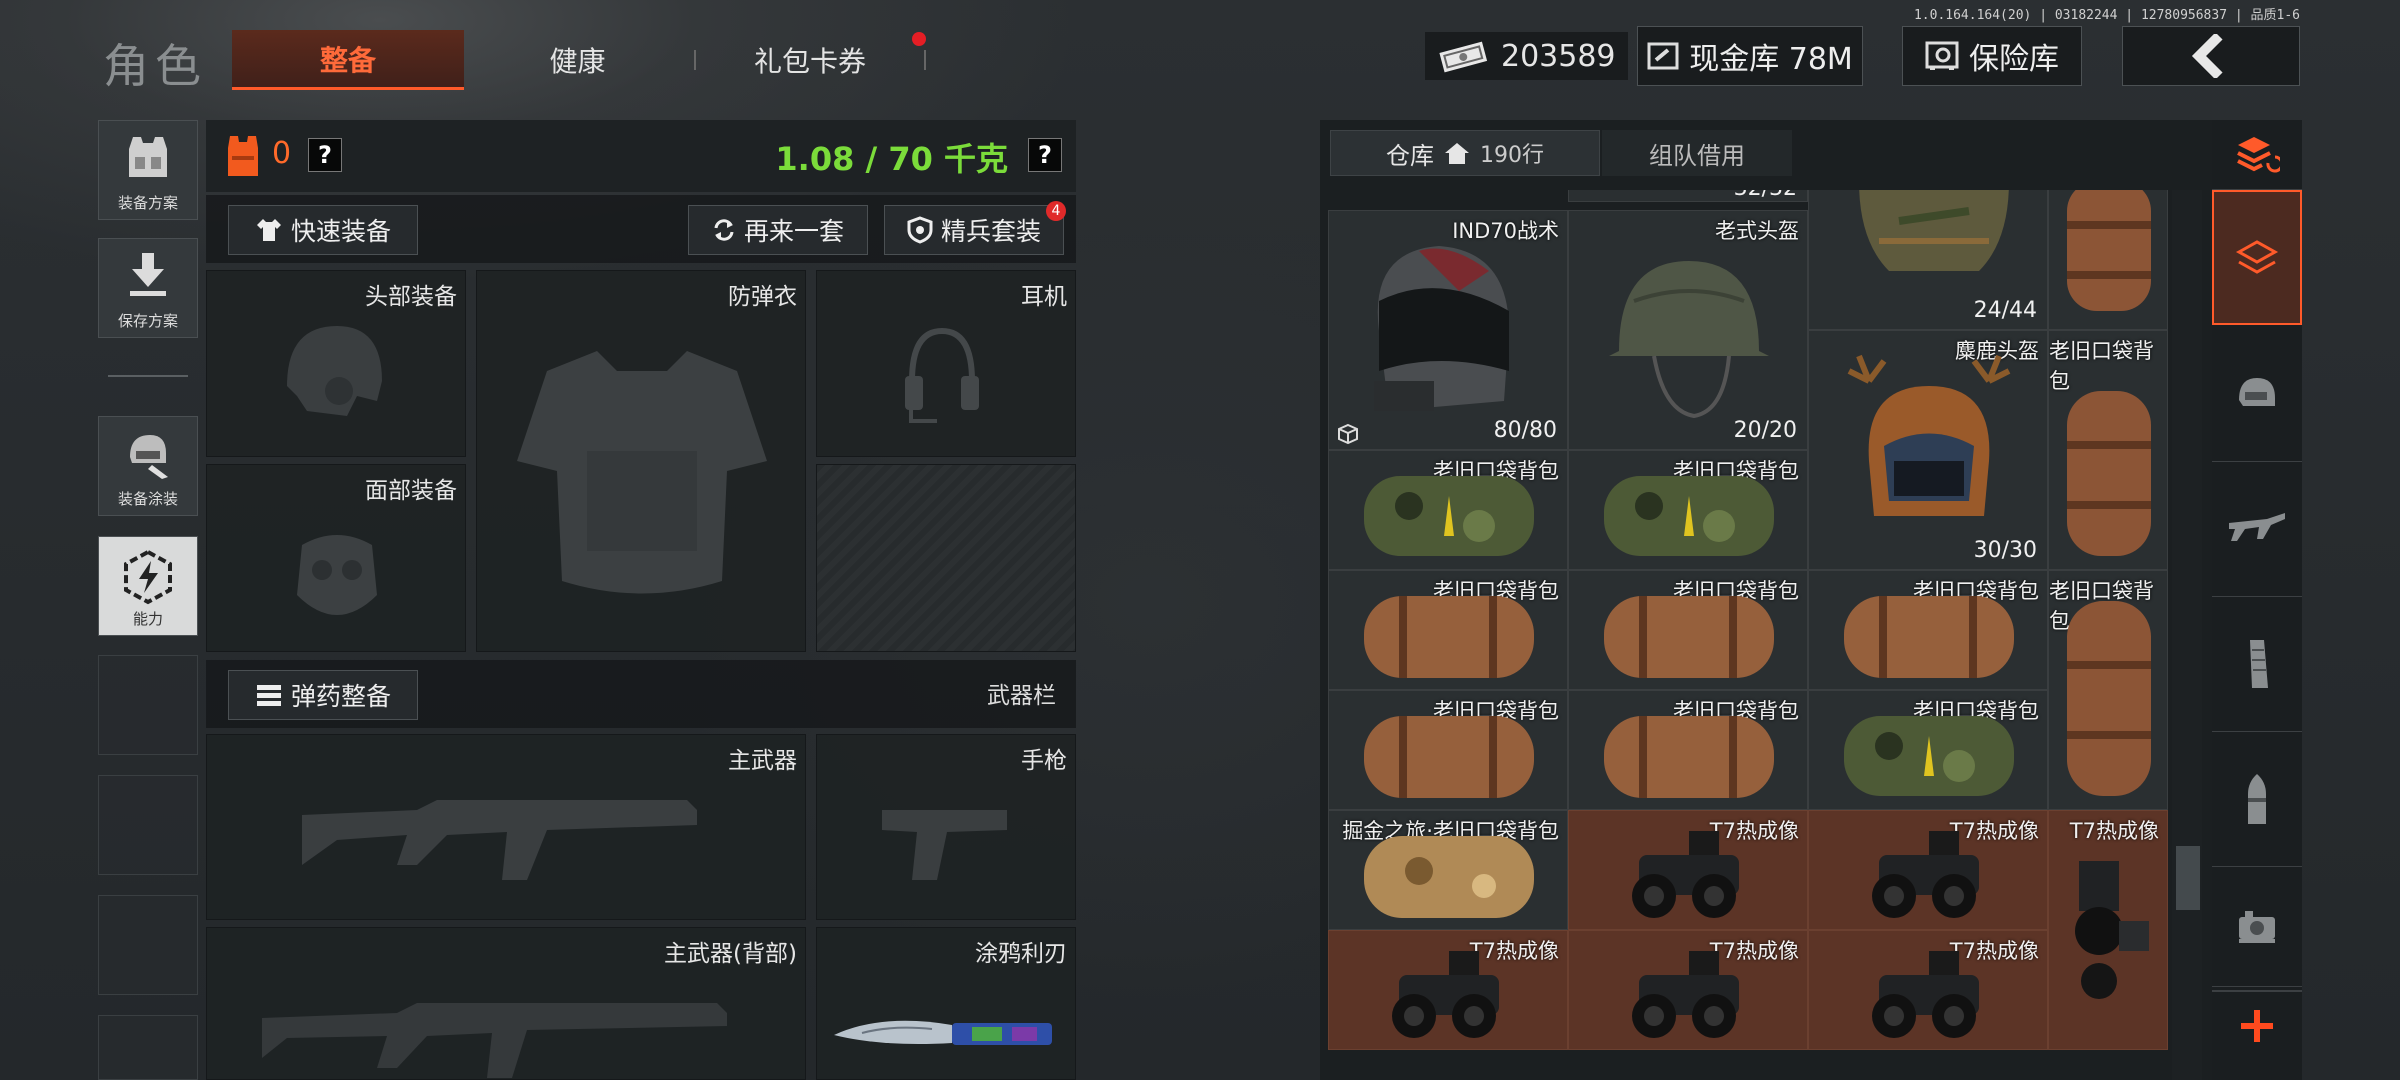  I want to click on stack-refresh-icon, so click(2258, 154).